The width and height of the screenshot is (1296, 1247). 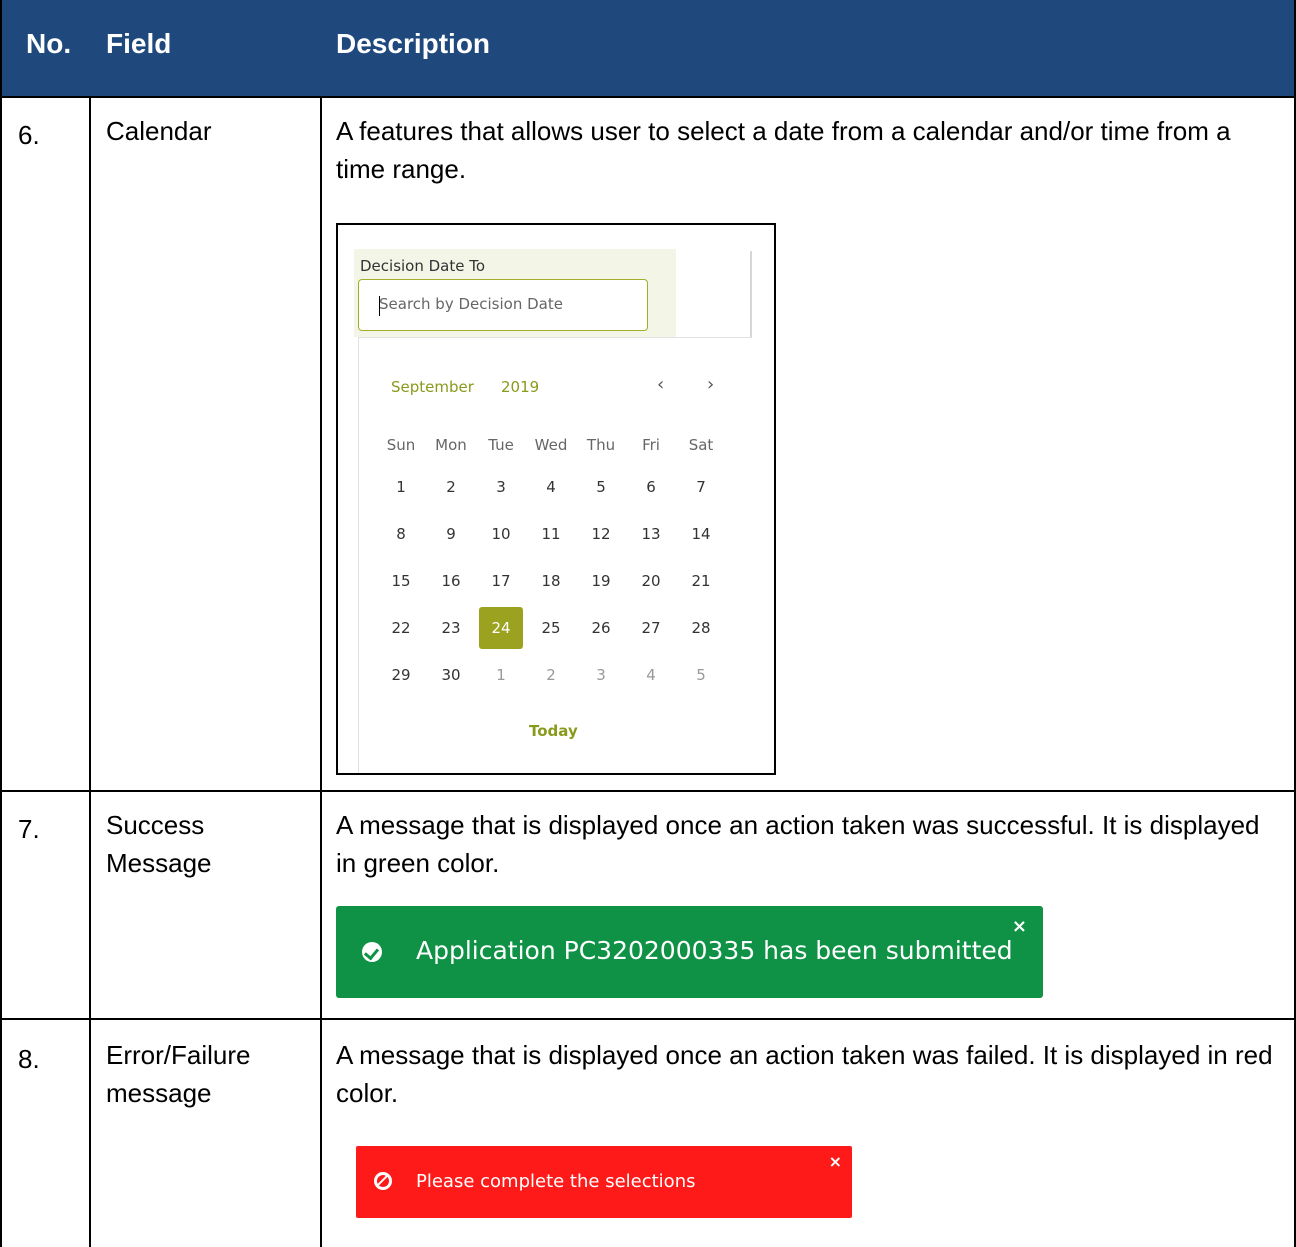 I want to click on header-field: Field, so click(x=139, y=43).